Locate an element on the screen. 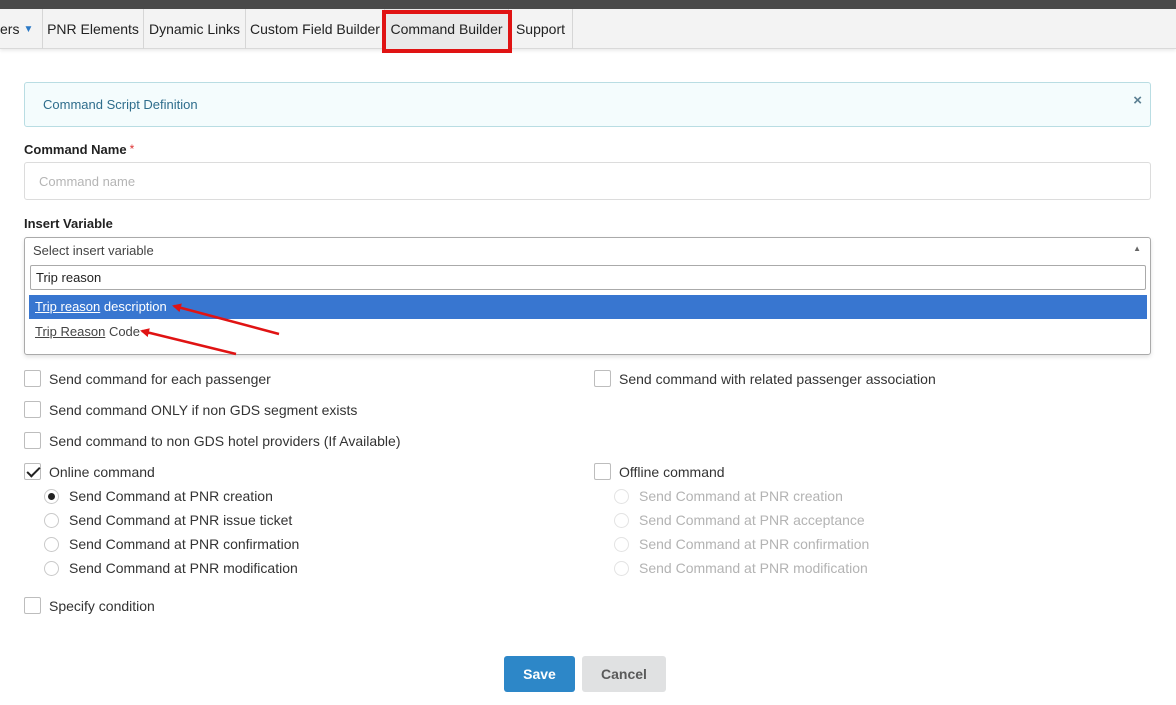 The image size is (1176, 705). offline-radio-pnr-confirmation: Send Command at PNR confirmation is located at coordinates (741, 544).